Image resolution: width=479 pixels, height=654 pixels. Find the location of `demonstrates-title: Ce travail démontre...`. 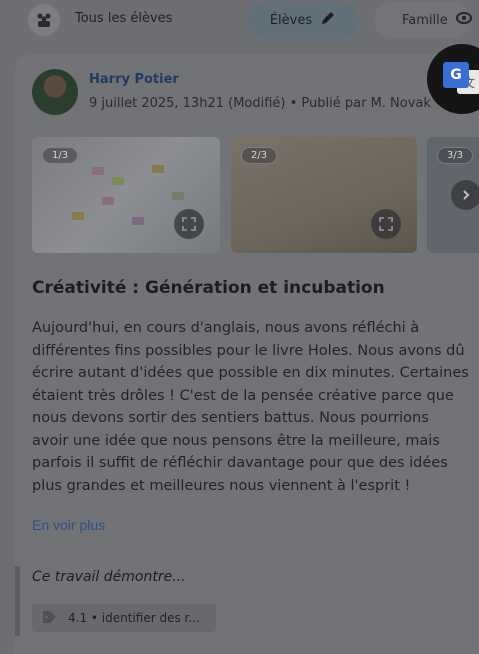

demonstrates-title: Ce travail démontre... is located at coordinates (109, 577).